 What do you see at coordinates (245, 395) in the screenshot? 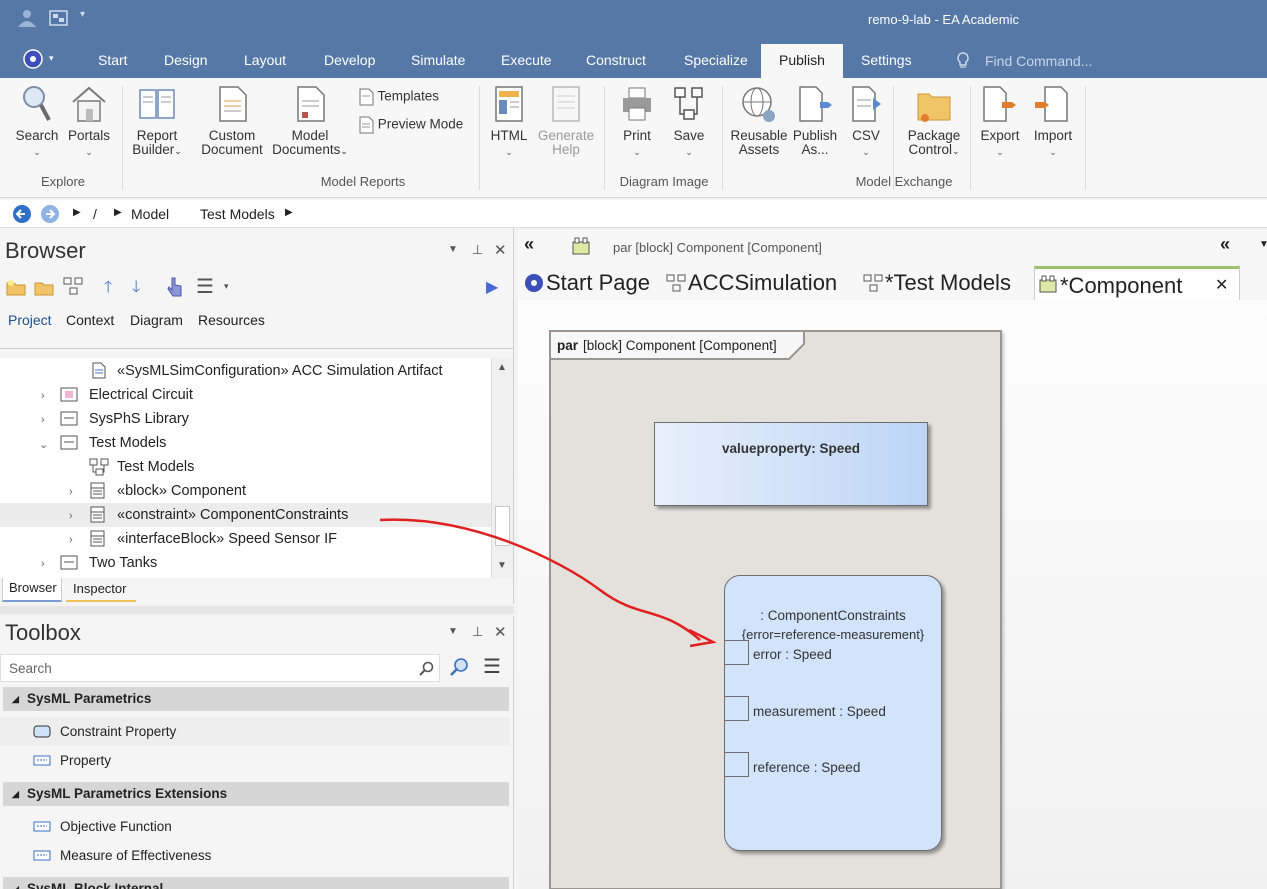
I see `tree-item-electrical-circuit: › Electrical Circuit` at bounding box center [245, 395].